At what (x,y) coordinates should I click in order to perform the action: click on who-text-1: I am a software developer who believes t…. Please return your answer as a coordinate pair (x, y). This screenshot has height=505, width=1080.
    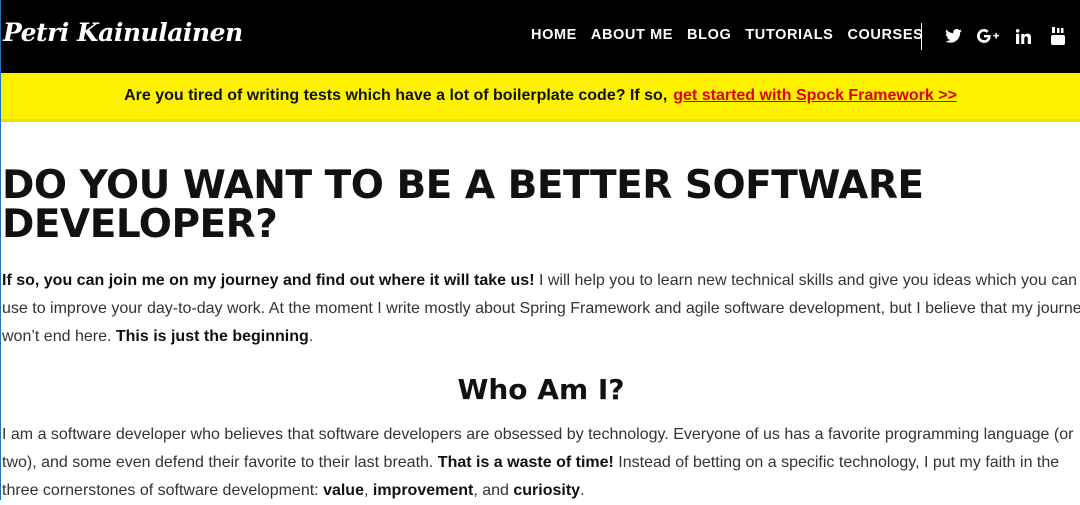
    Looking at the image, I should click on (538, 434).